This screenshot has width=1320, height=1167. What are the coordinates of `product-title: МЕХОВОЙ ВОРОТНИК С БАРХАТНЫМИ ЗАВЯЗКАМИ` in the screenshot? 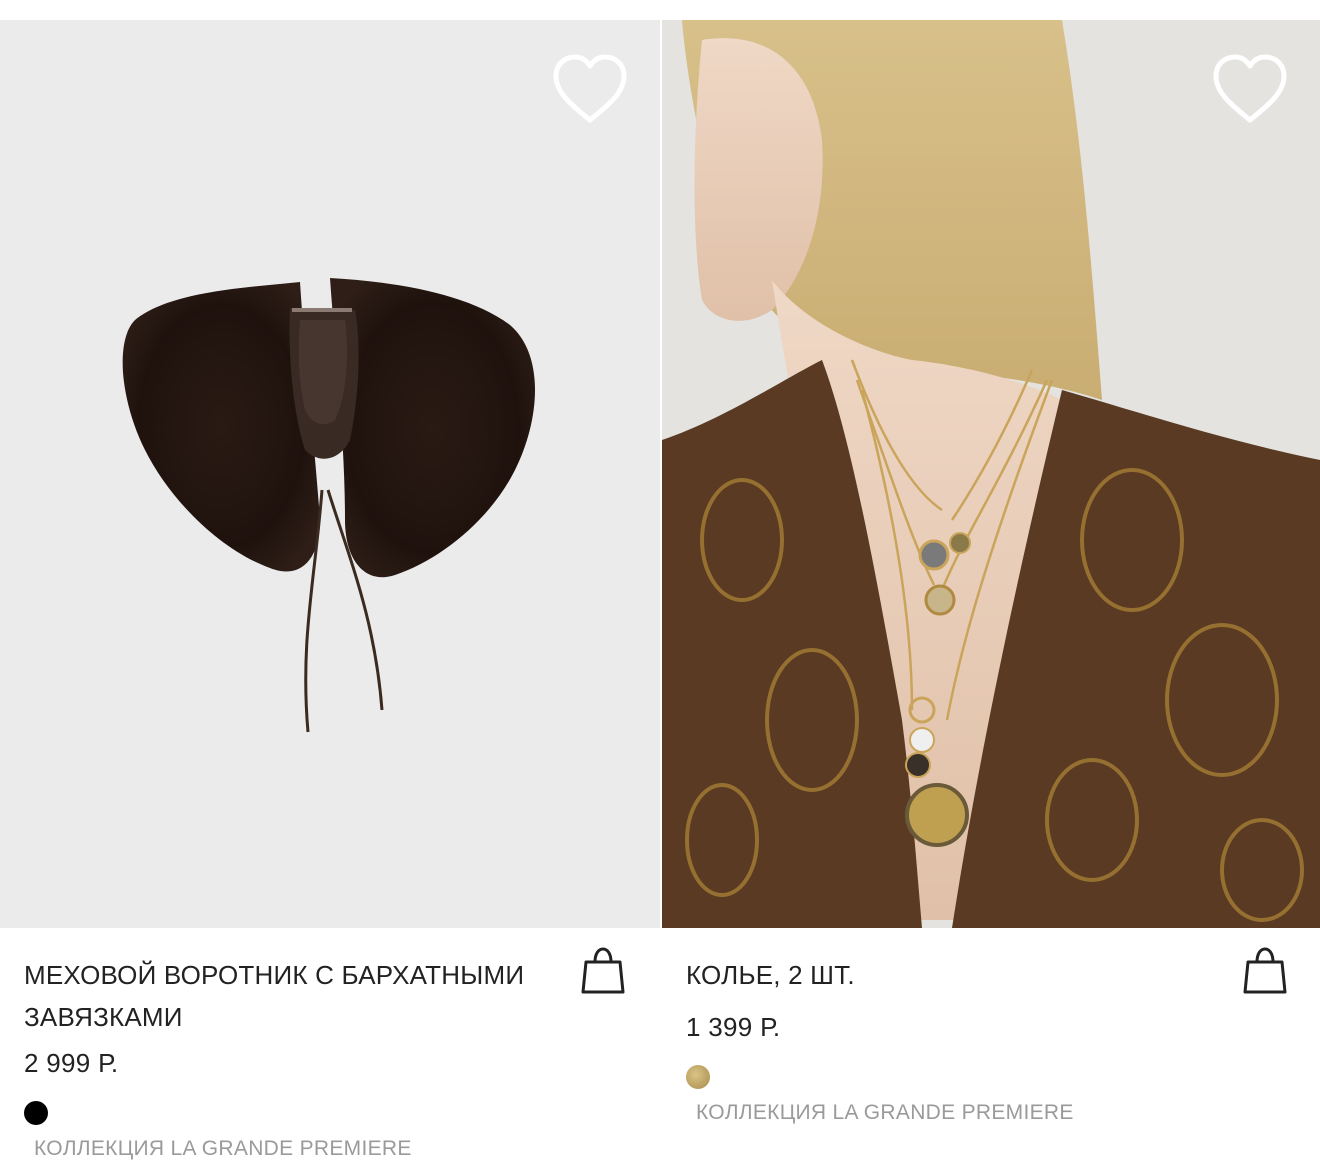 It's located at (304, 996).